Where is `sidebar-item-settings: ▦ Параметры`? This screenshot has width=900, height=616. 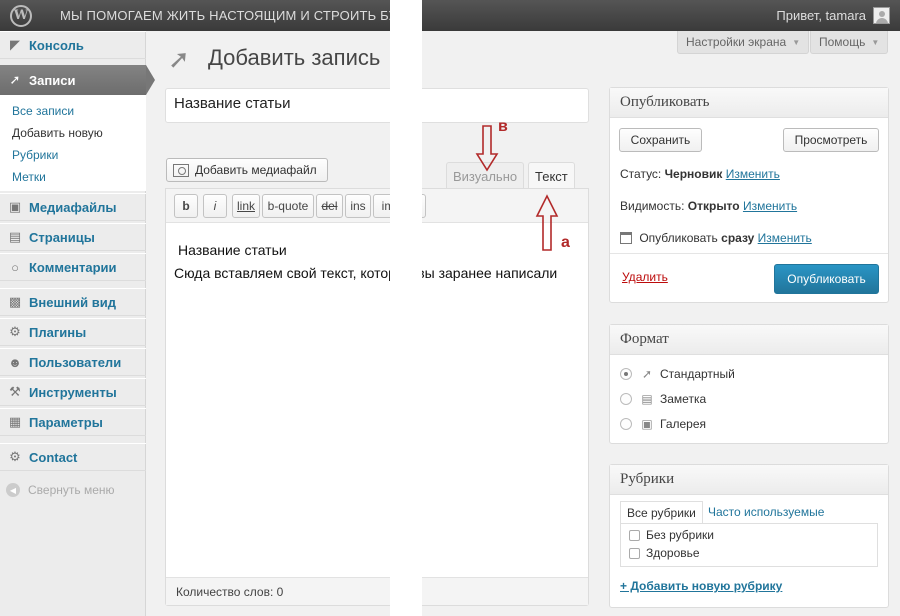 sidebar-item-settings: ▦ Параметры is located at coordinates (73, 422).